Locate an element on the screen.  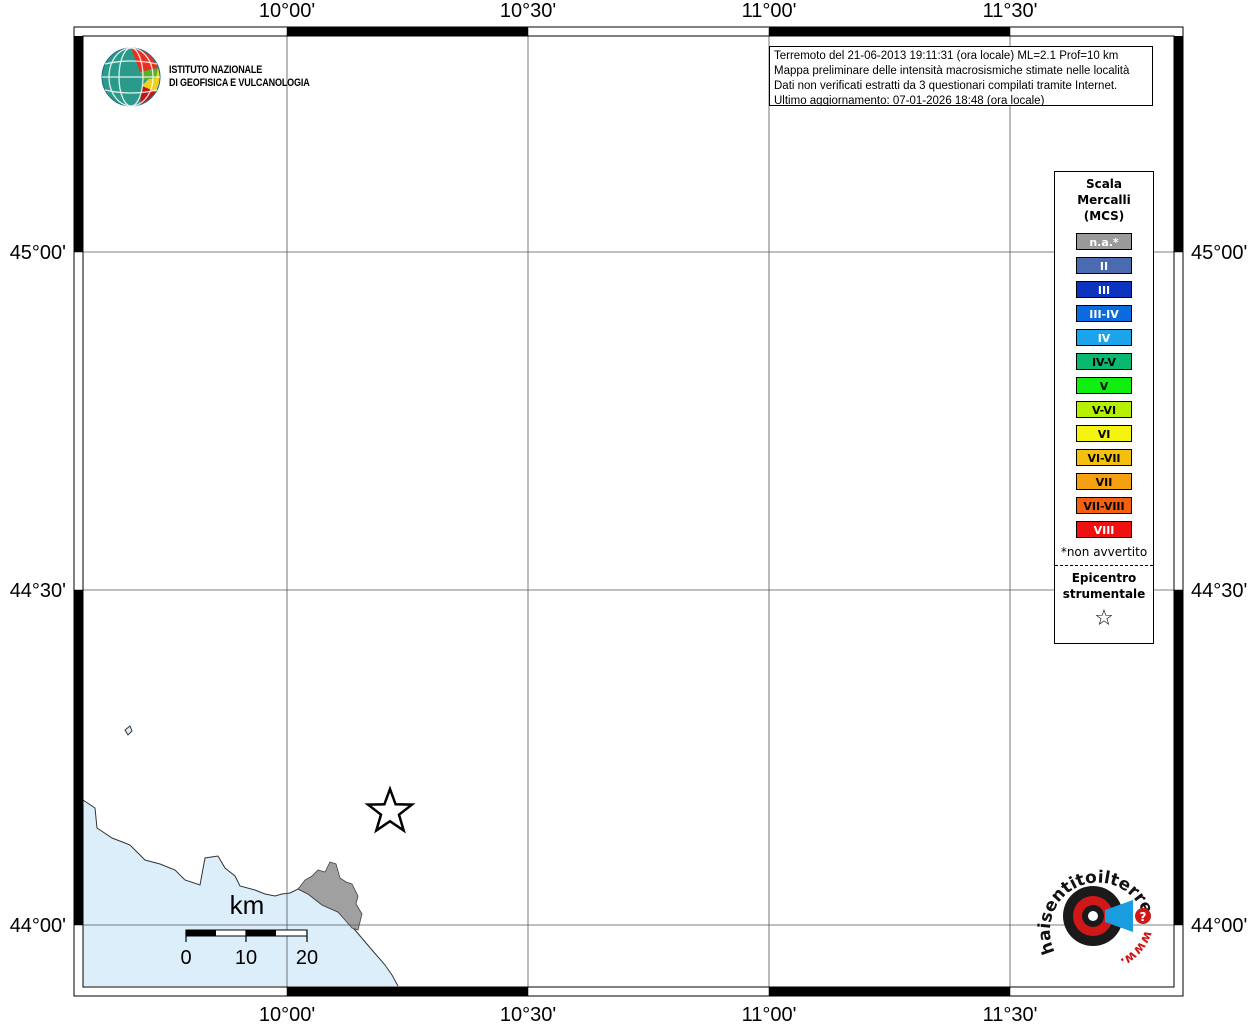
epicenter-star-icon is located at coordinates (390, 809).